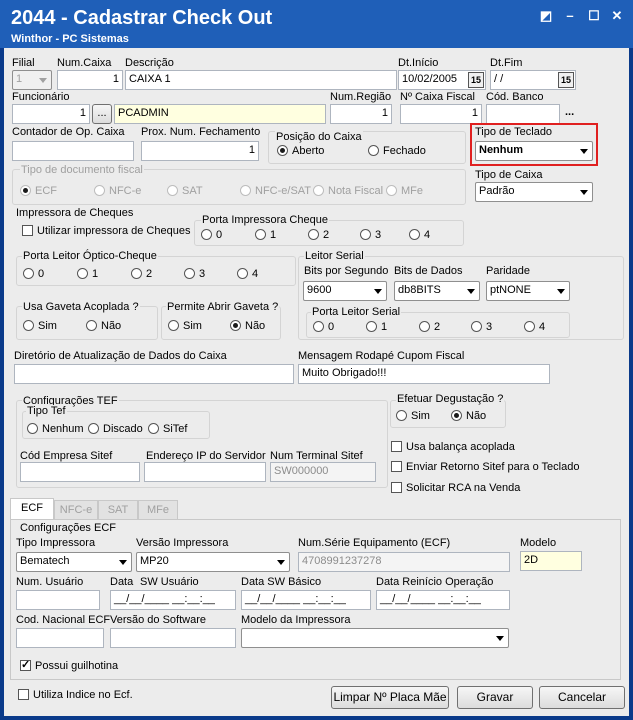  What do you see at coordinates (501, 150) in the screenshot?
I see `tipoteclado-value: Nenhum` at bounding box center [501, 150].